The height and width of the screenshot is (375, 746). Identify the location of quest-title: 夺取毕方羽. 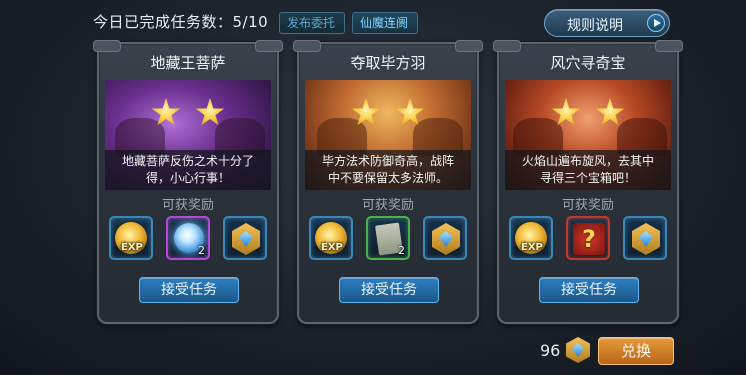
(388, 63).